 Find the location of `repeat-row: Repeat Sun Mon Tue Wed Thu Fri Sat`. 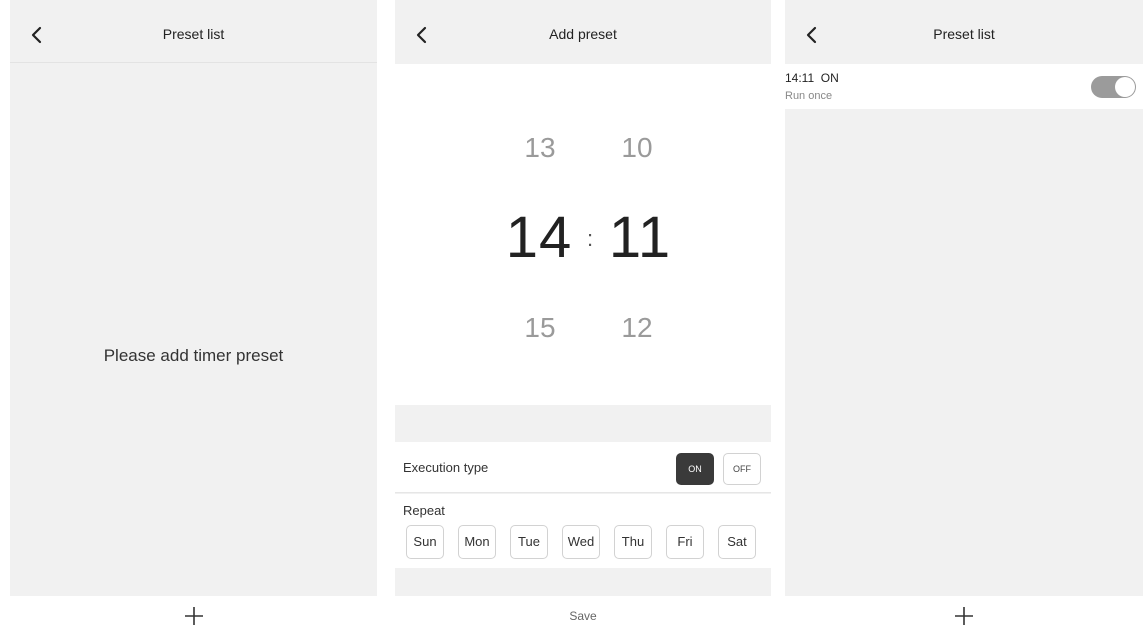

repeat-row: Repeat Sun Mon Tue Wed Thu Fri Sat is located at coordinates (583, 531).